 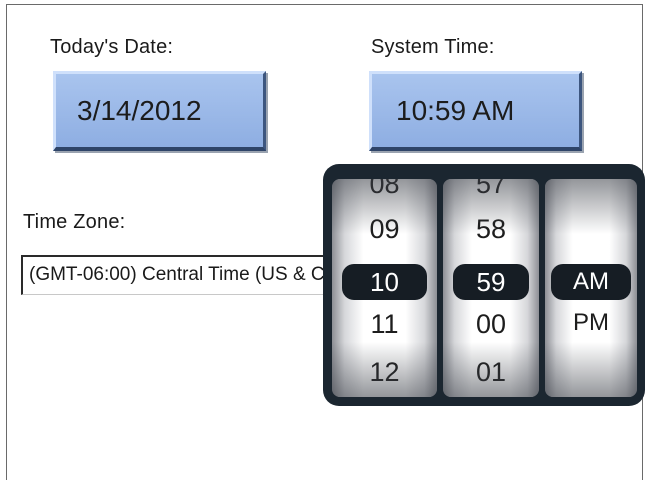 What do you see at coordinates (384, 189) in the screenshot?
I see `hour-option: 08` at bounding box center [384, 189].